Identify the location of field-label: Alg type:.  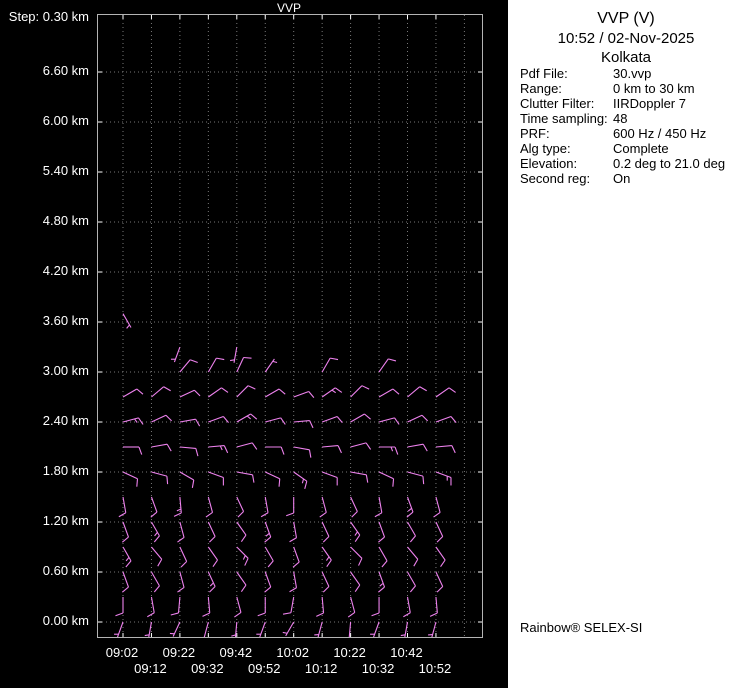
(545, 148).